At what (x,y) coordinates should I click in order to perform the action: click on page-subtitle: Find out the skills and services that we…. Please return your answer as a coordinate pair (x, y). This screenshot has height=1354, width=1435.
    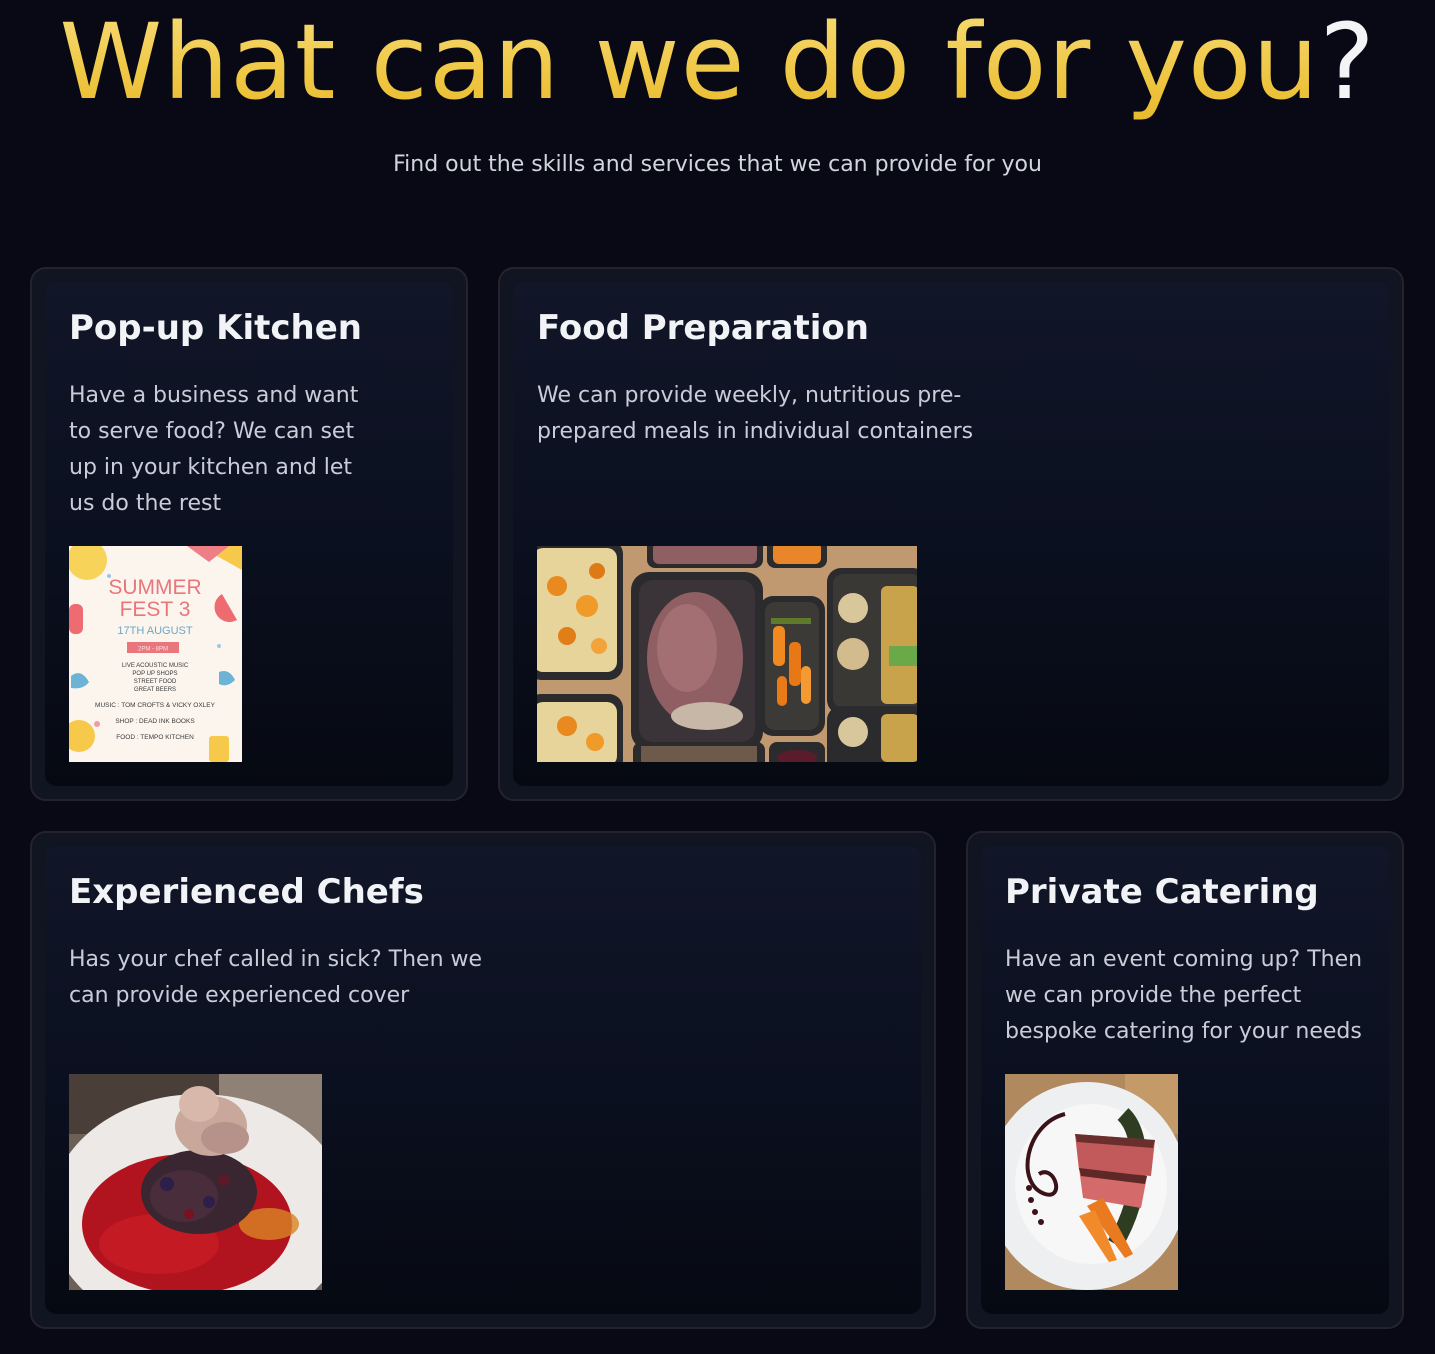
    Looking at the image, I should click on (717, 164).